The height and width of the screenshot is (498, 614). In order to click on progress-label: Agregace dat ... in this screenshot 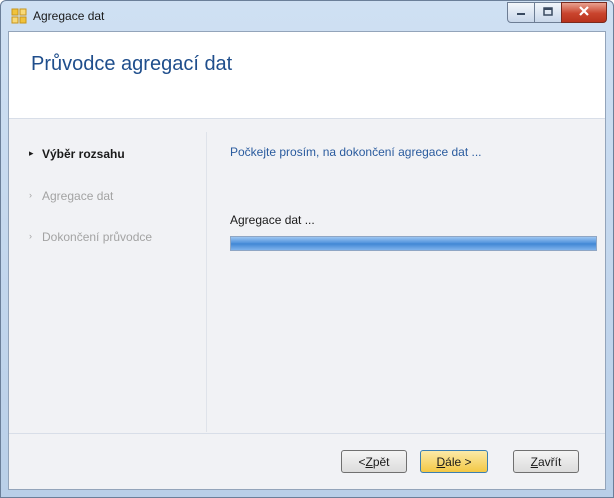, I will do `click(272, 220)`.